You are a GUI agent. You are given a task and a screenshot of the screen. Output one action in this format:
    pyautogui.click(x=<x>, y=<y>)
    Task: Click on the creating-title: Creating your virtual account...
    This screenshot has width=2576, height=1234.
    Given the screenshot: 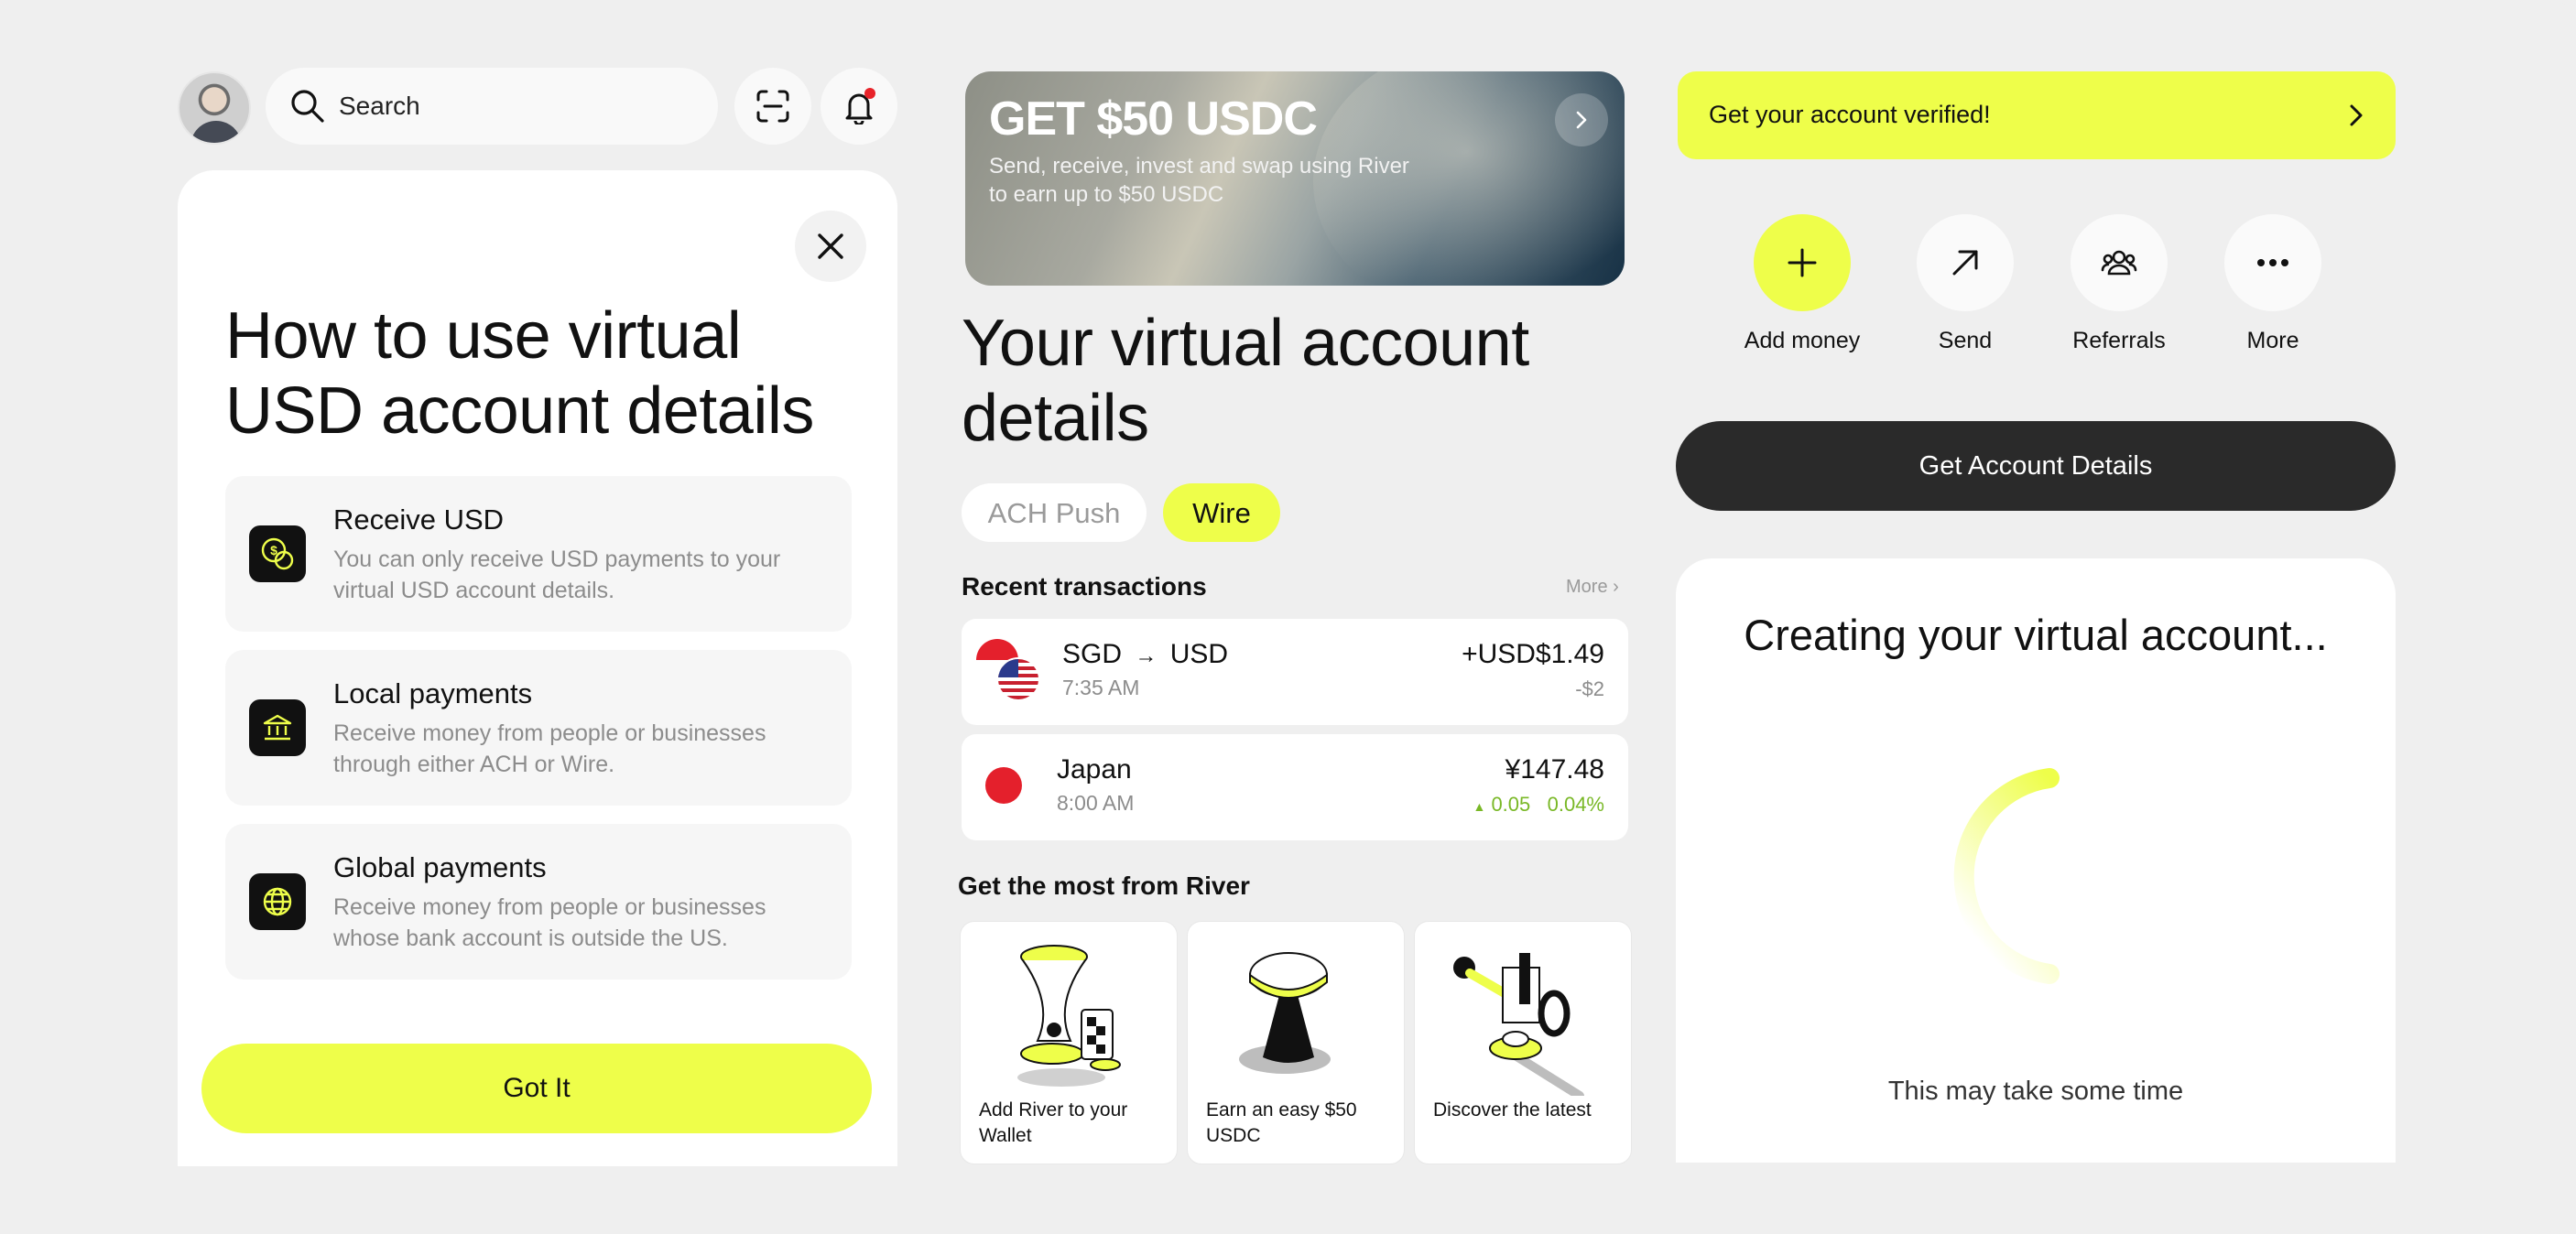 What is the action you would take?
    pyautogui.click(x=2036, y=635)
    